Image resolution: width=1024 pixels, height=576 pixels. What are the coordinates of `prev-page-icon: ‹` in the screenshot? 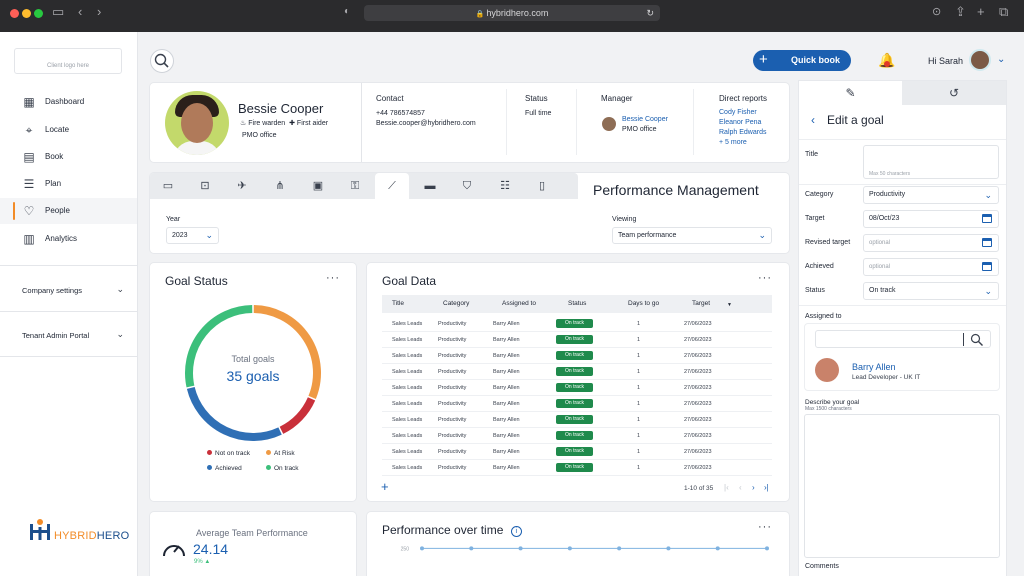 It's located at (740, 487).